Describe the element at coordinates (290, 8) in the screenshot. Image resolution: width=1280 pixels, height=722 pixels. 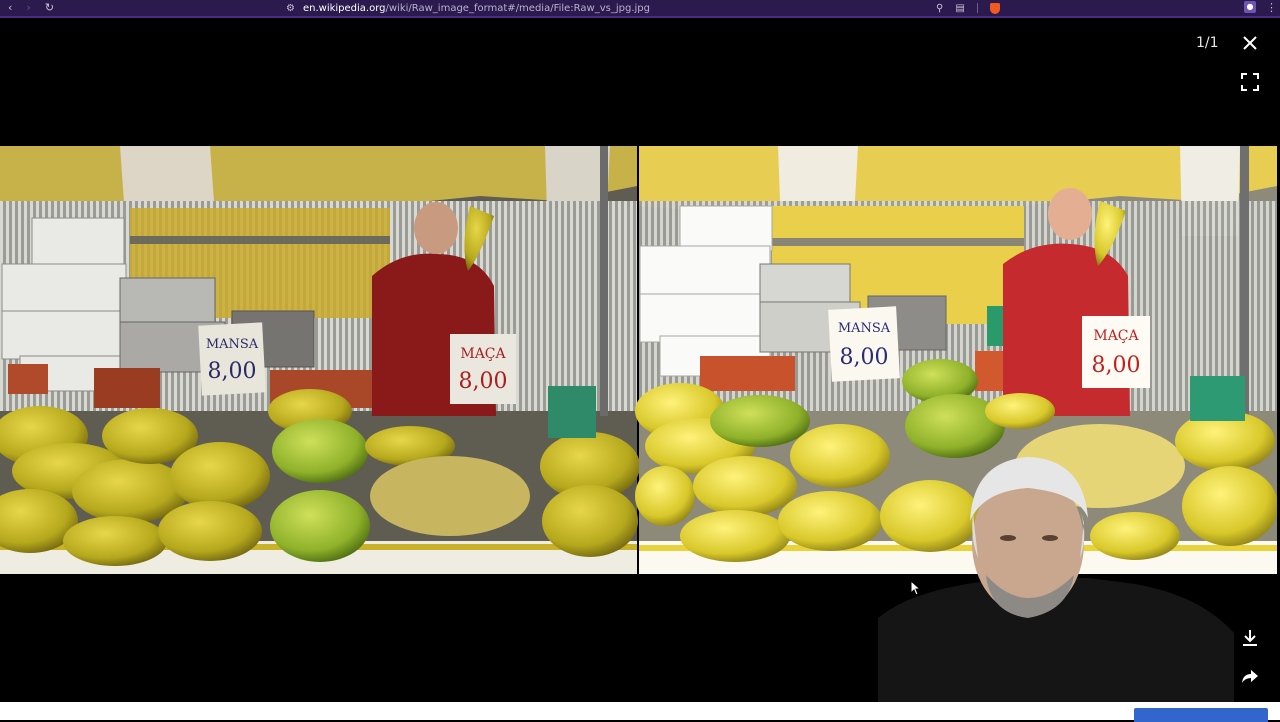
I see `site-settings-icon: ⚙` at that location.